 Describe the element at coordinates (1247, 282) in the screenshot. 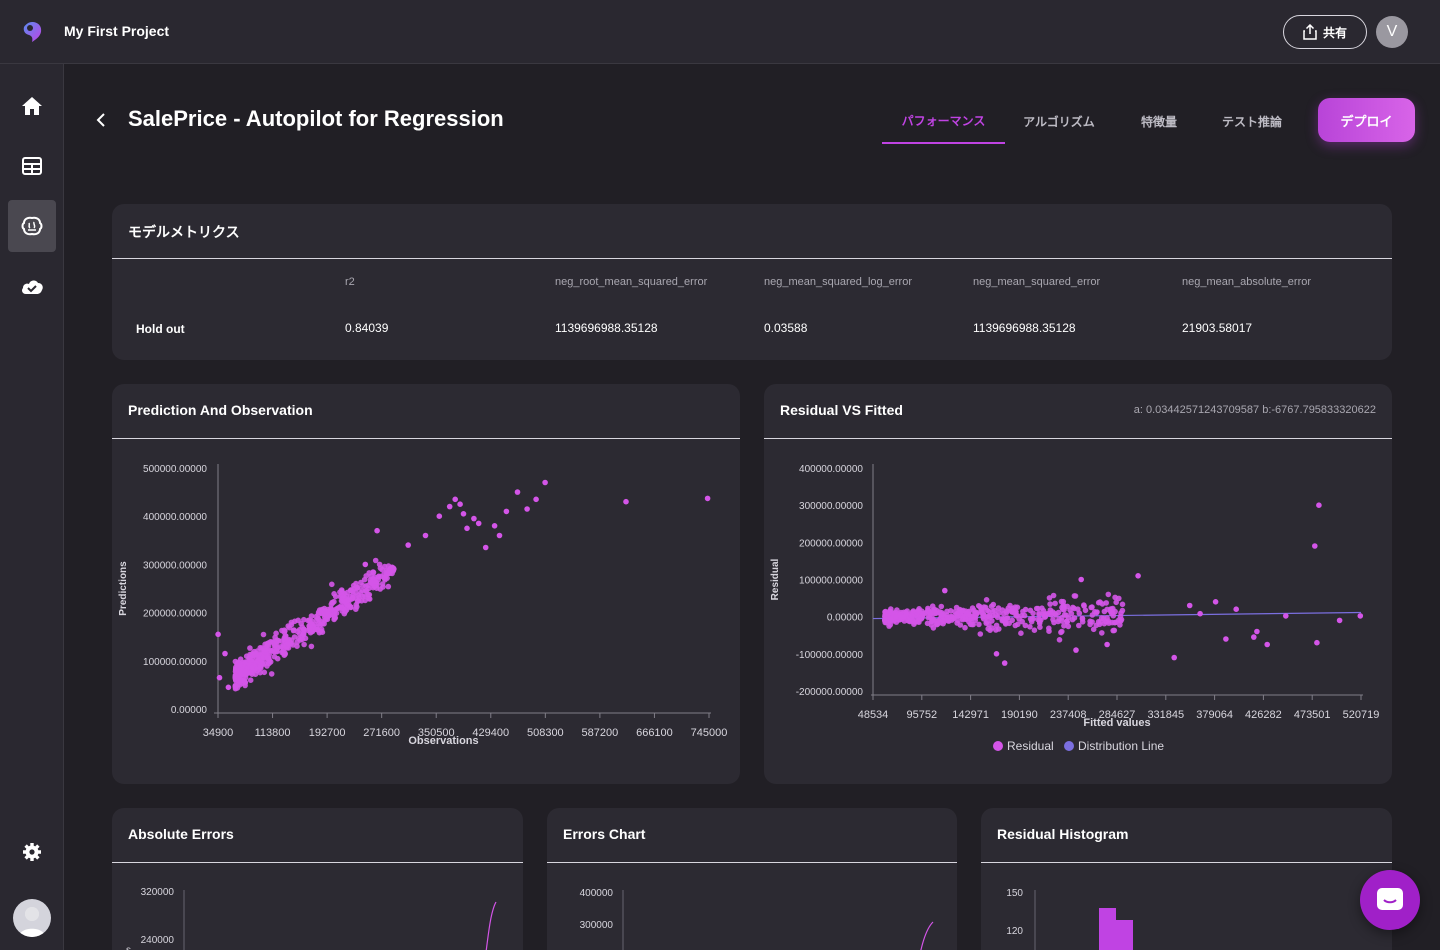

I see `metric-header-mae: neg_mean_absolute_error` at that location.